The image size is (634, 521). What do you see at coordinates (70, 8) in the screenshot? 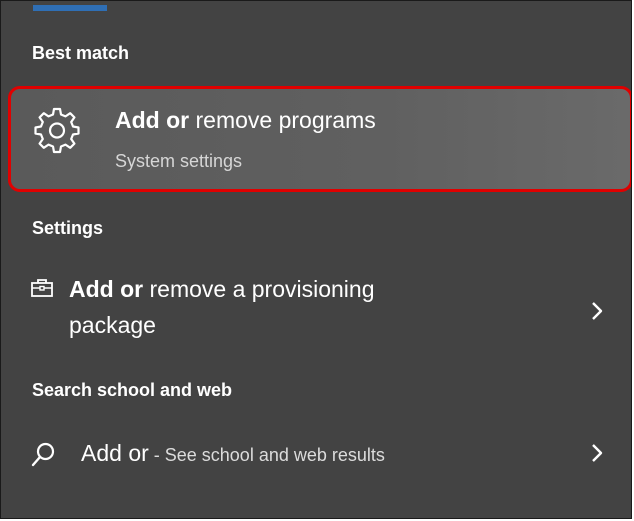
I see `active-tab-indicator` at bounding box center [70, 8].